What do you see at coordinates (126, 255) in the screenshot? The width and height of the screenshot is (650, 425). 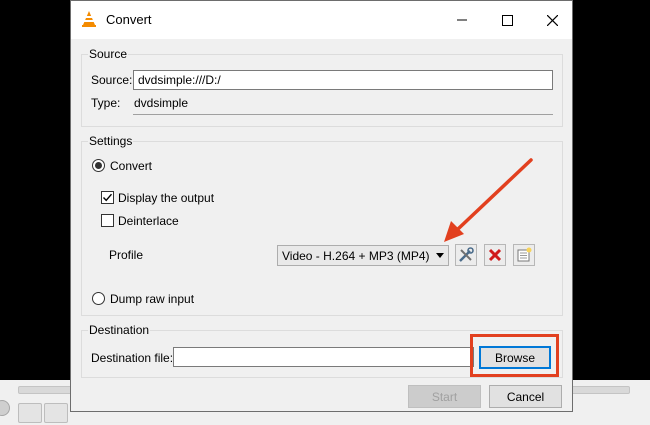 I see `profile-label: Profile` at bounding box center [126, 255].